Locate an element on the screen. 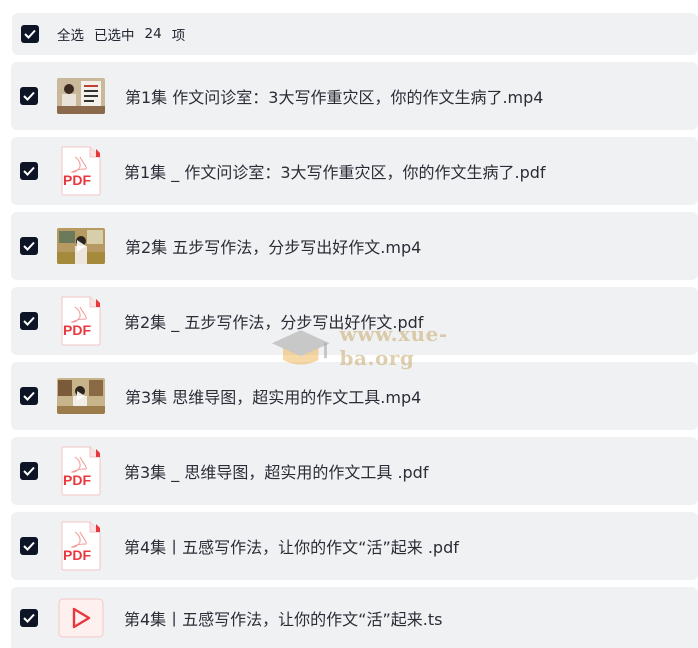  selected-count: 24 is located at coordinates (153, 34).